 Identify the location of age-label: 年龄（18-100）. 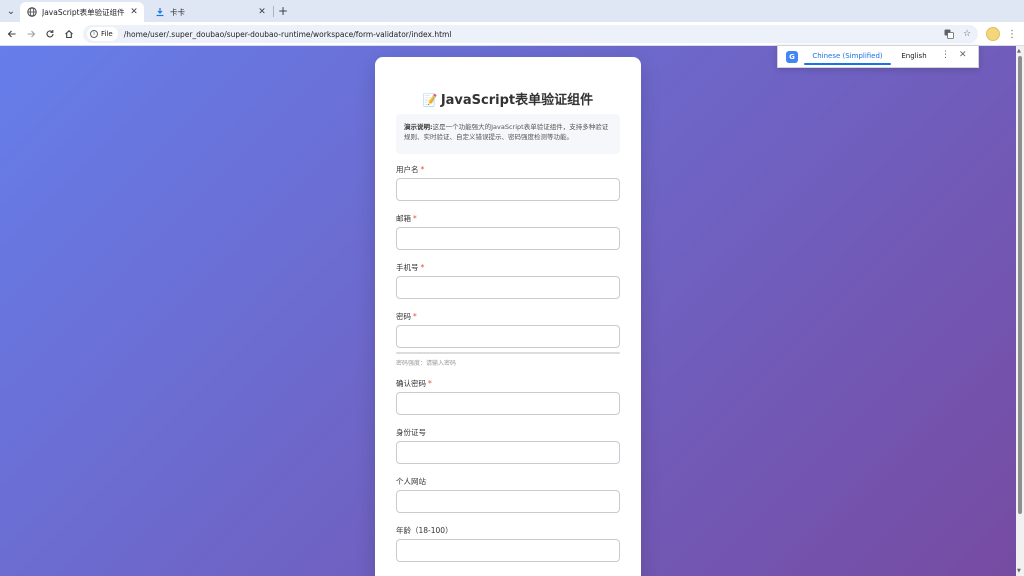
(424, 530).